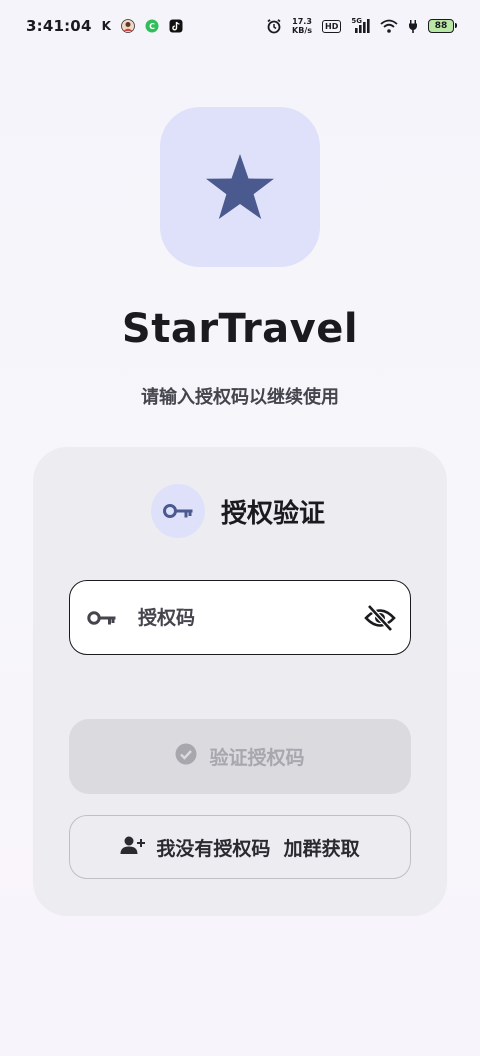 This screenshot has height=1056, width=480. I want to click on auth-code-input, so click(248, 618).